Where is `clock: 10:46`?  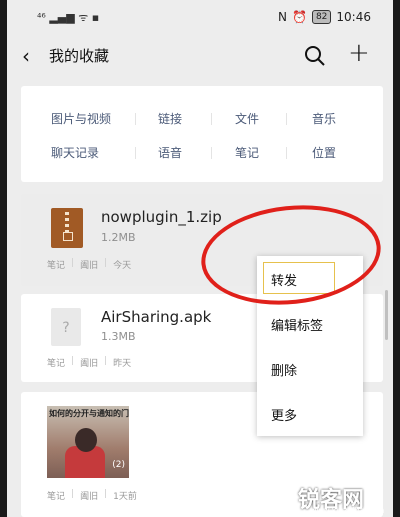
clock: 10:46 is located at coordinates (353, 17).